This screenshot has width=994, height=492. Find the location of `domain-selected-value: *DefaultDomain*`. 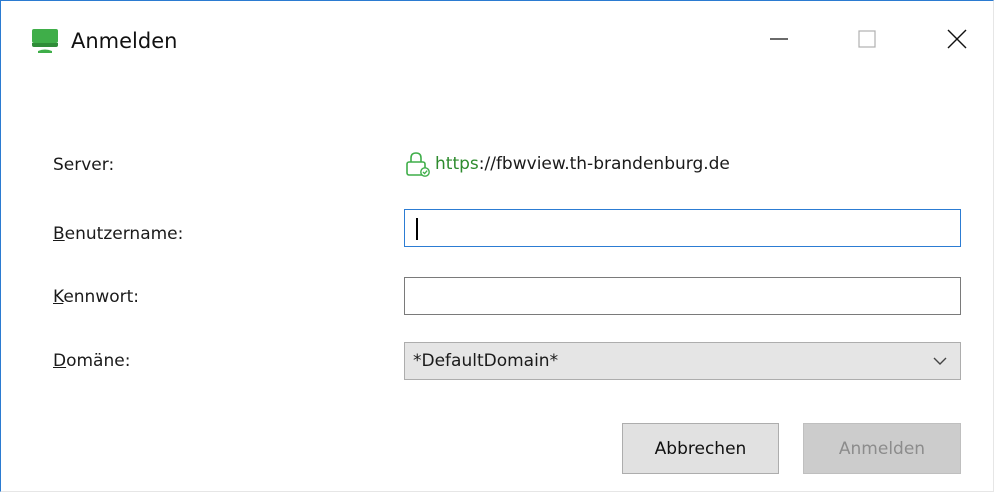

domain-selected-value: *DefaultDomain* is located at coordinates (486, 361).